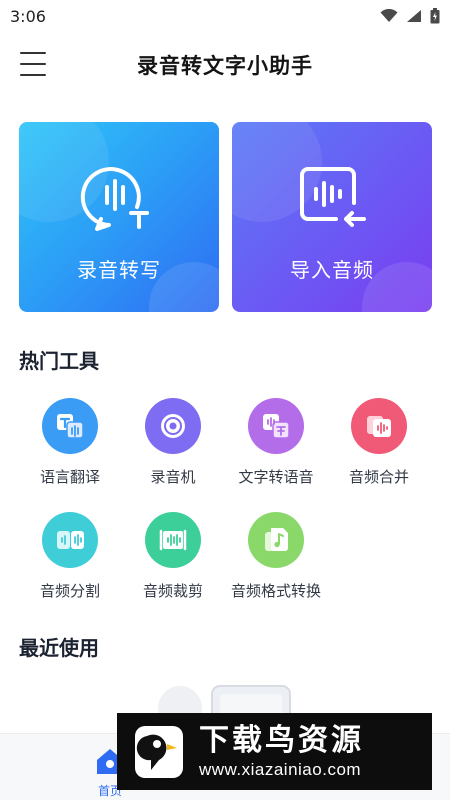  I want to click on audio-format-icon, so click(276, 540).